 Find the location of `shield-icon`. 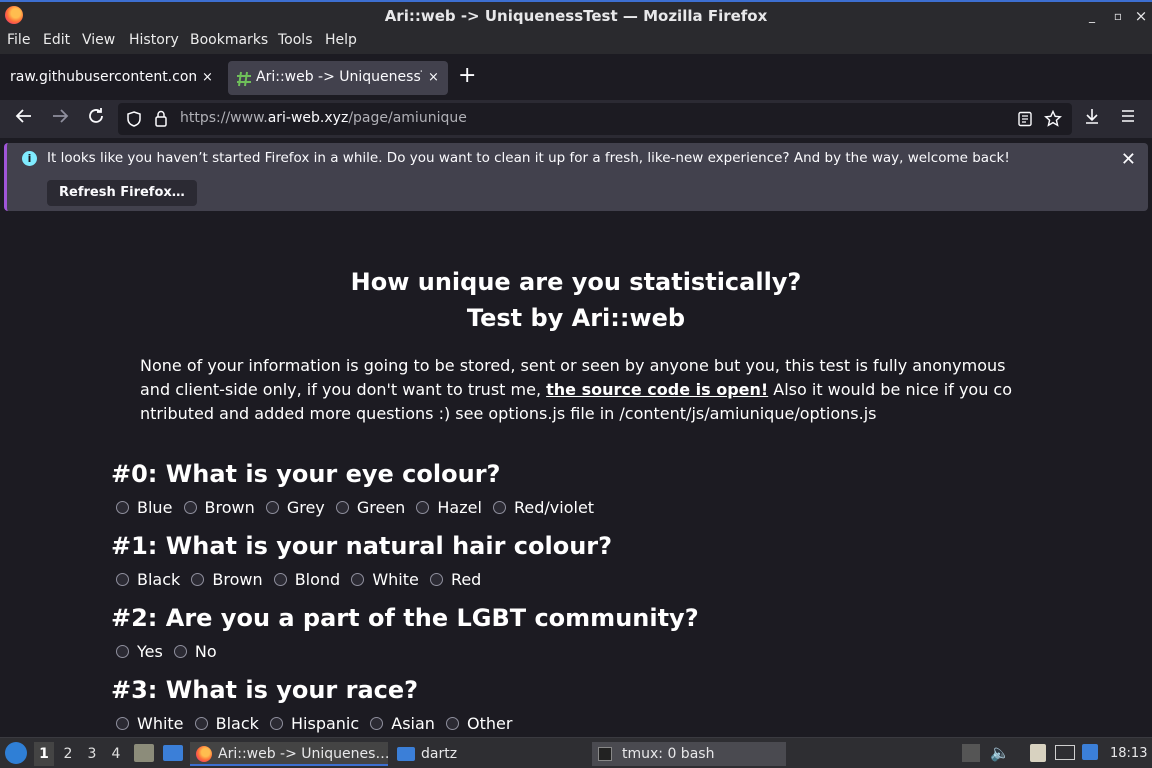

shield-icon is located at coordinates (134, 119).